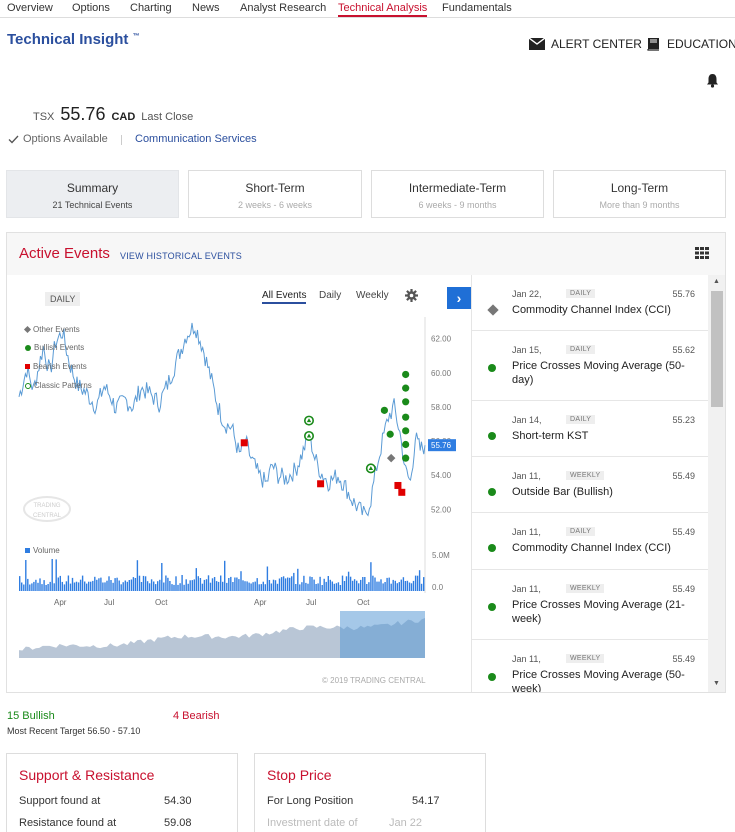  I want to click on volume-tick-label: 0.0, so click(438, 587).